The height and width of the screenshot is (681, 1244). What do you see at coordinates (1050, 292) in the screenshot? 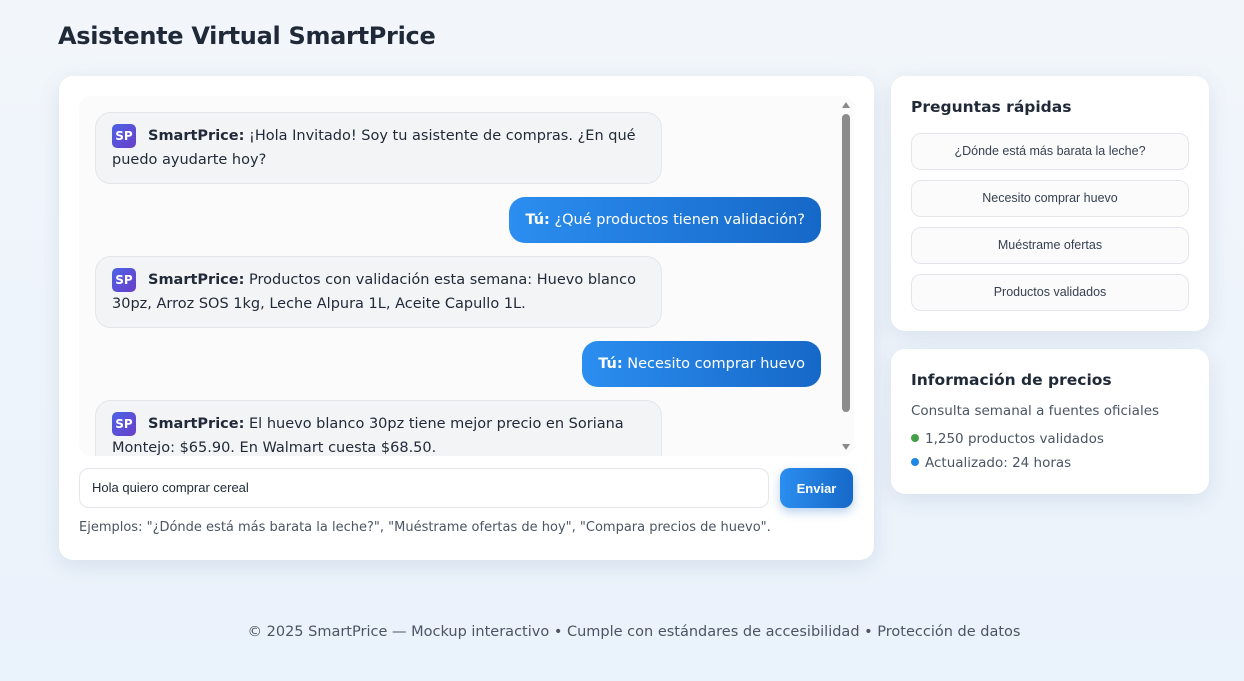
I see `quick-question-button: Productos validados` at bounding box center [1050, 292].